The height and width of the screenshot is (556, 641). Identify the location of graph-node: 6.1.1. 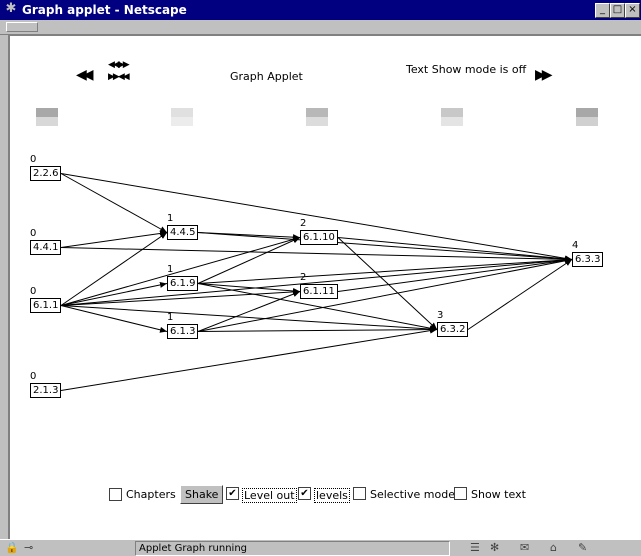
(46, 305).